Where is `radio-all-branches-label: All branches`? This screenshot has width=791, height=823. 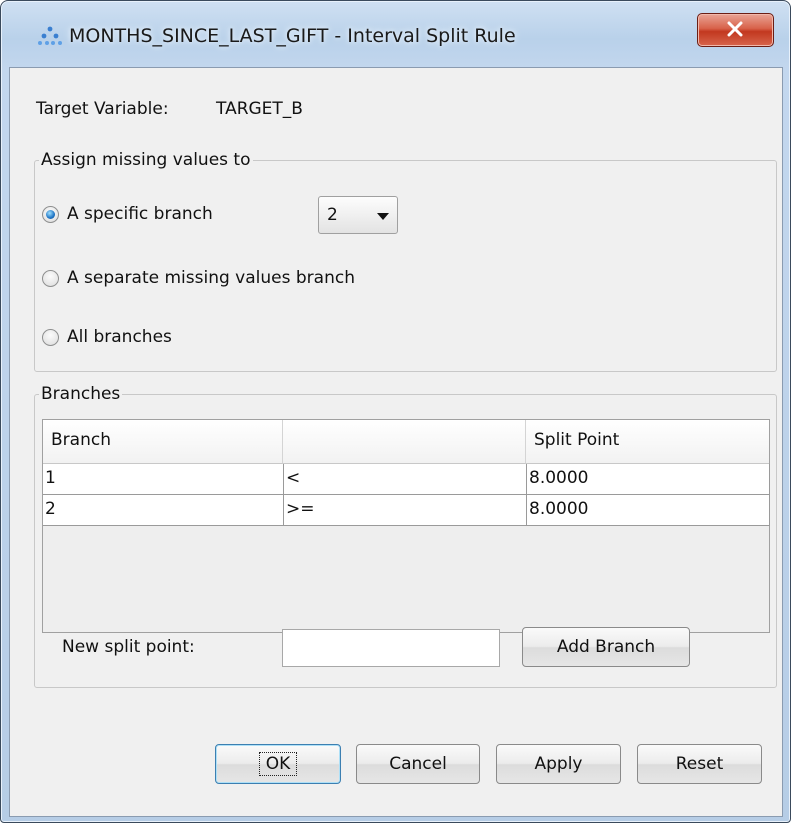
radio-all-branches-label: All branches is located at coordinates (119, 337).